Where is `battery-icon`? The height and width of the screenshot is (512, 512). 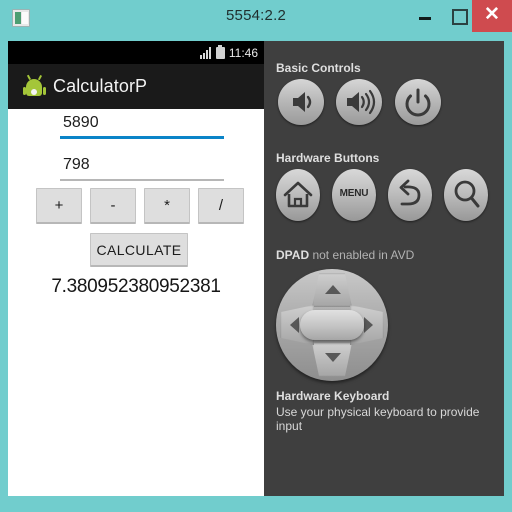
battery-icon is located at coordinates (220, 51).